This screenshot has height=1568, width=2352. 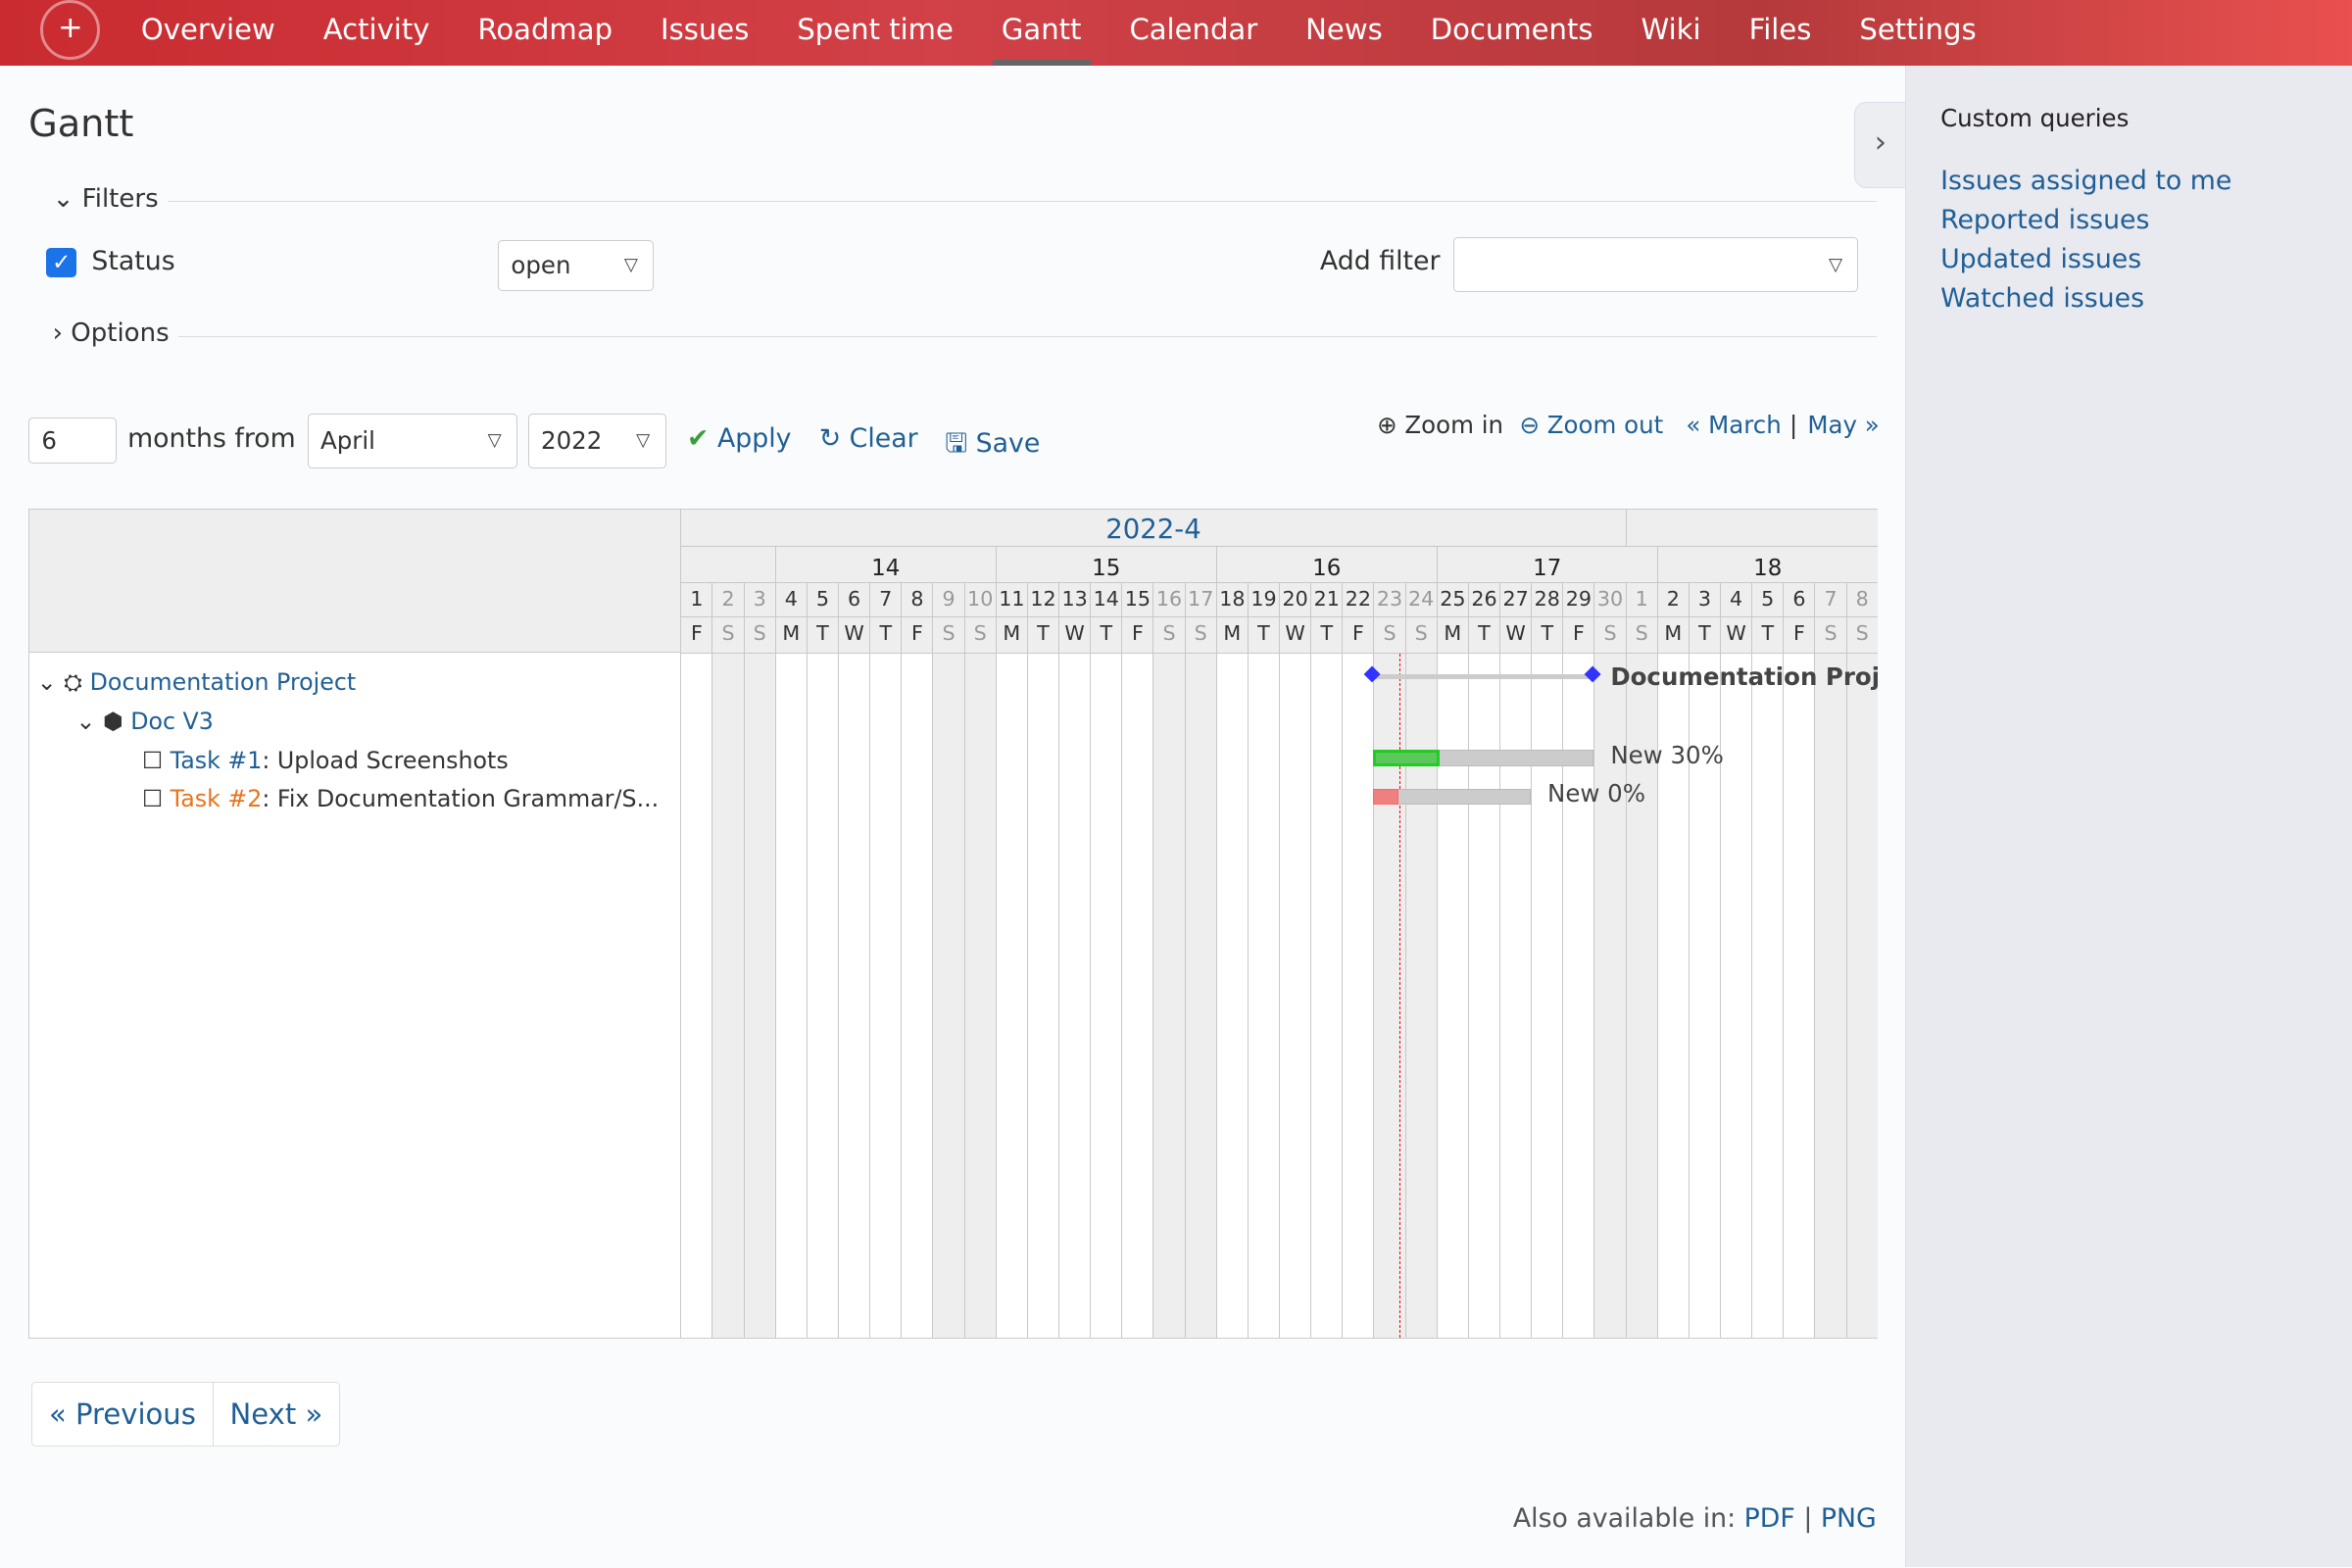 I want to click on month-select: April ▽, so click(x=412, y=441).